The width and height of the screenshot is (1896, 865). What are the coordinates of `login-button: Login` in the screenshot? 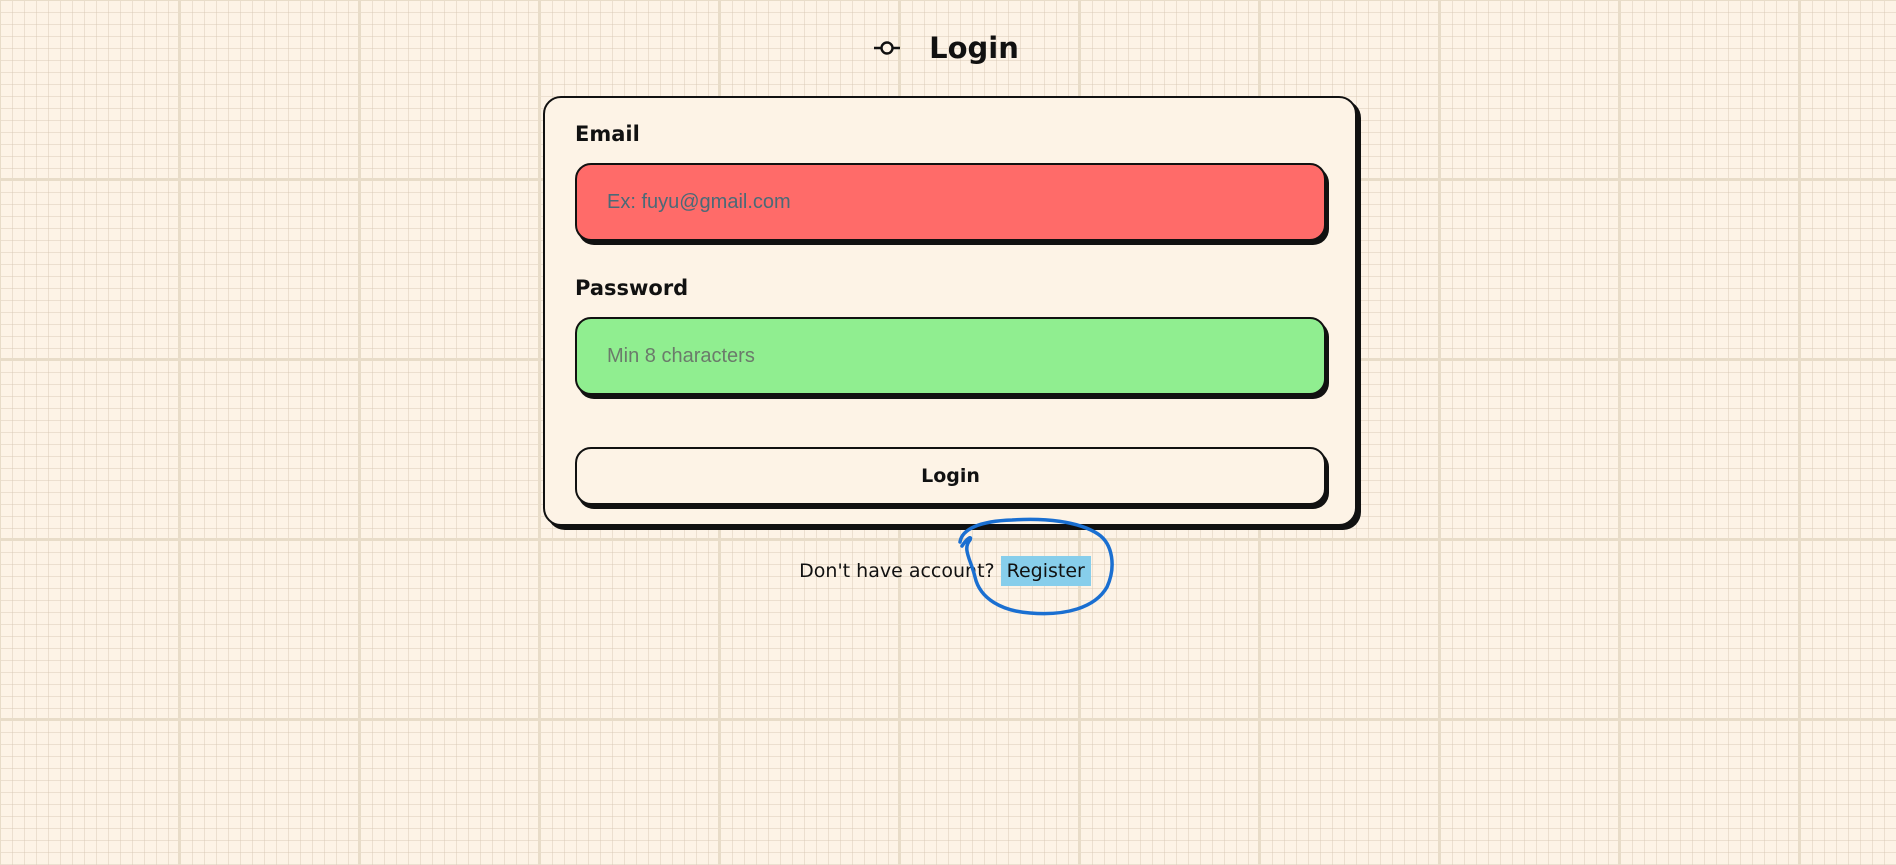 It's located at (950, 476).